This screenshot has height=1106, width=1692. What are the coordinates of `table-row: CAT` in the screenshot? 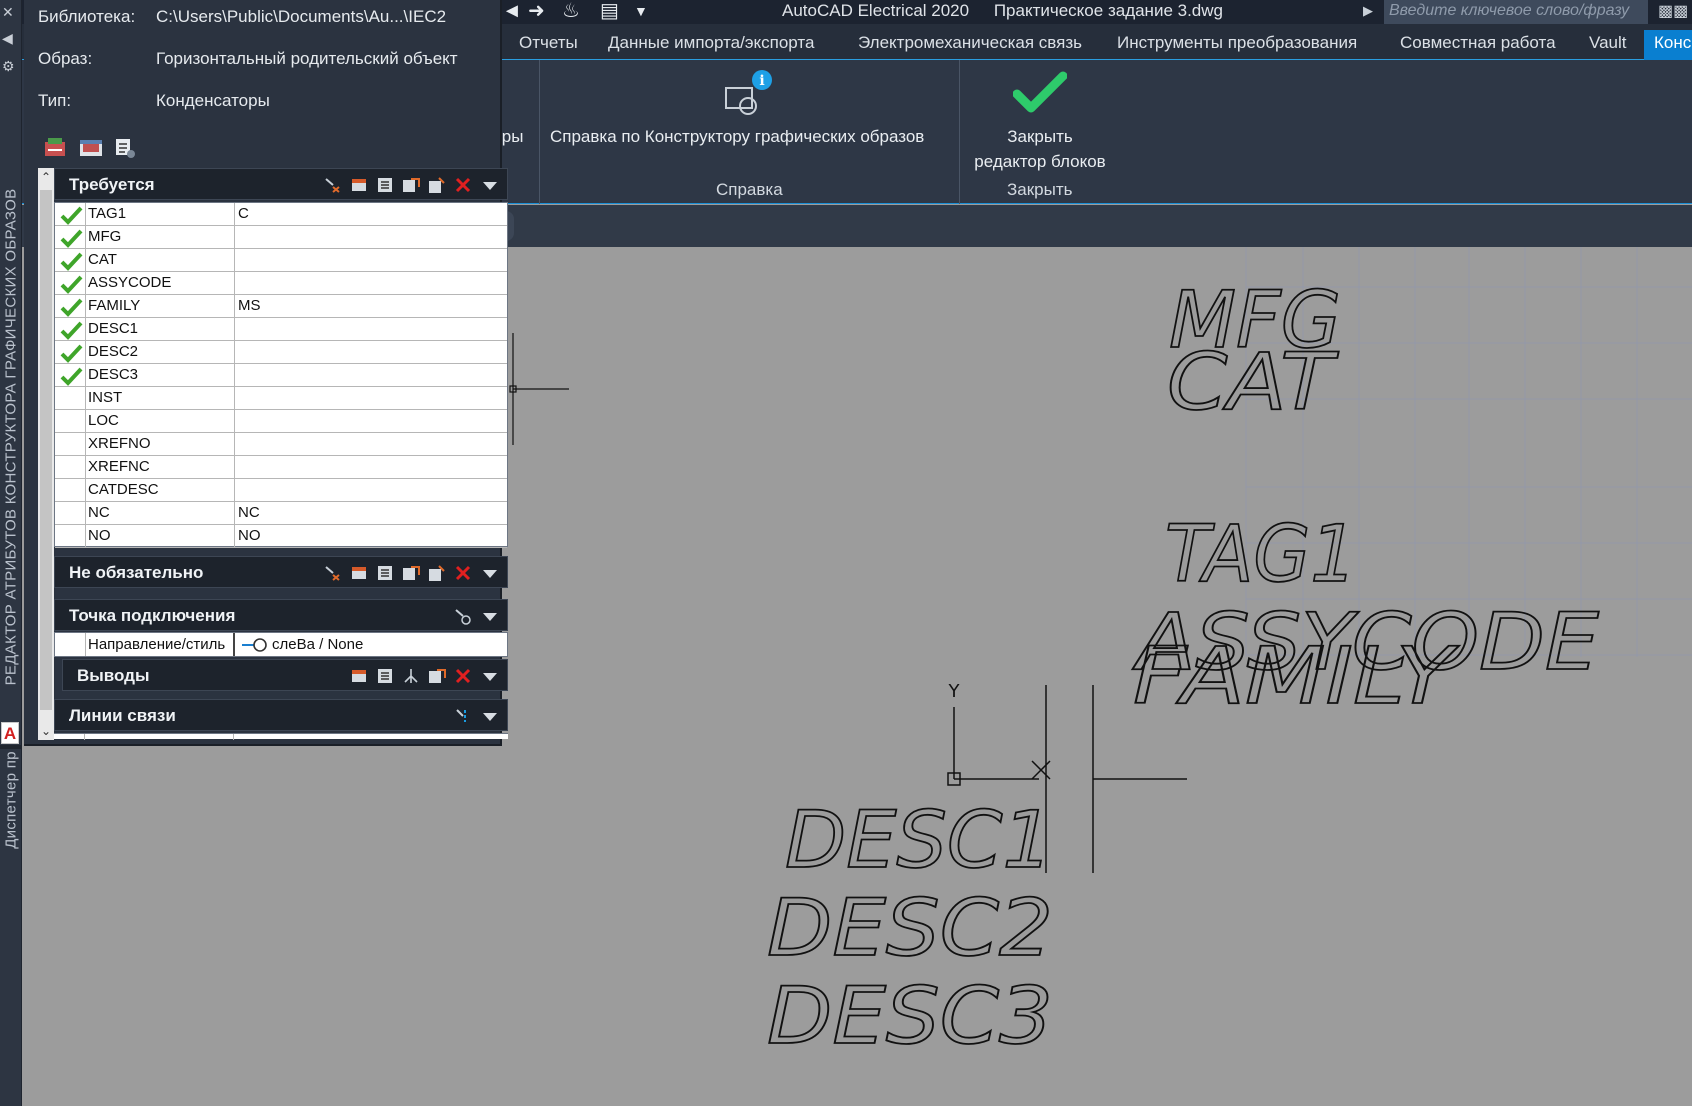 It's located at (281, 260).